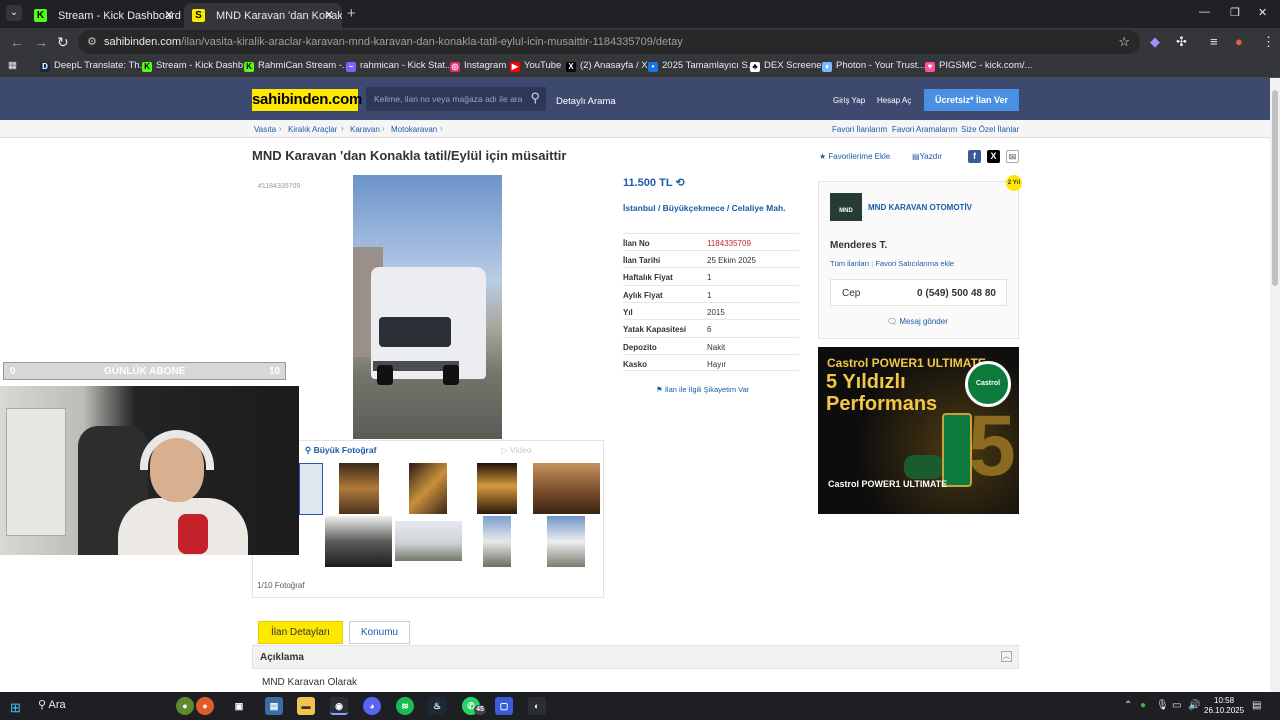 Image resolution: width=1280 pixels, height=720 pixels. I want to click on tray-chevron-icon: ⌃, so click(1128, 705).